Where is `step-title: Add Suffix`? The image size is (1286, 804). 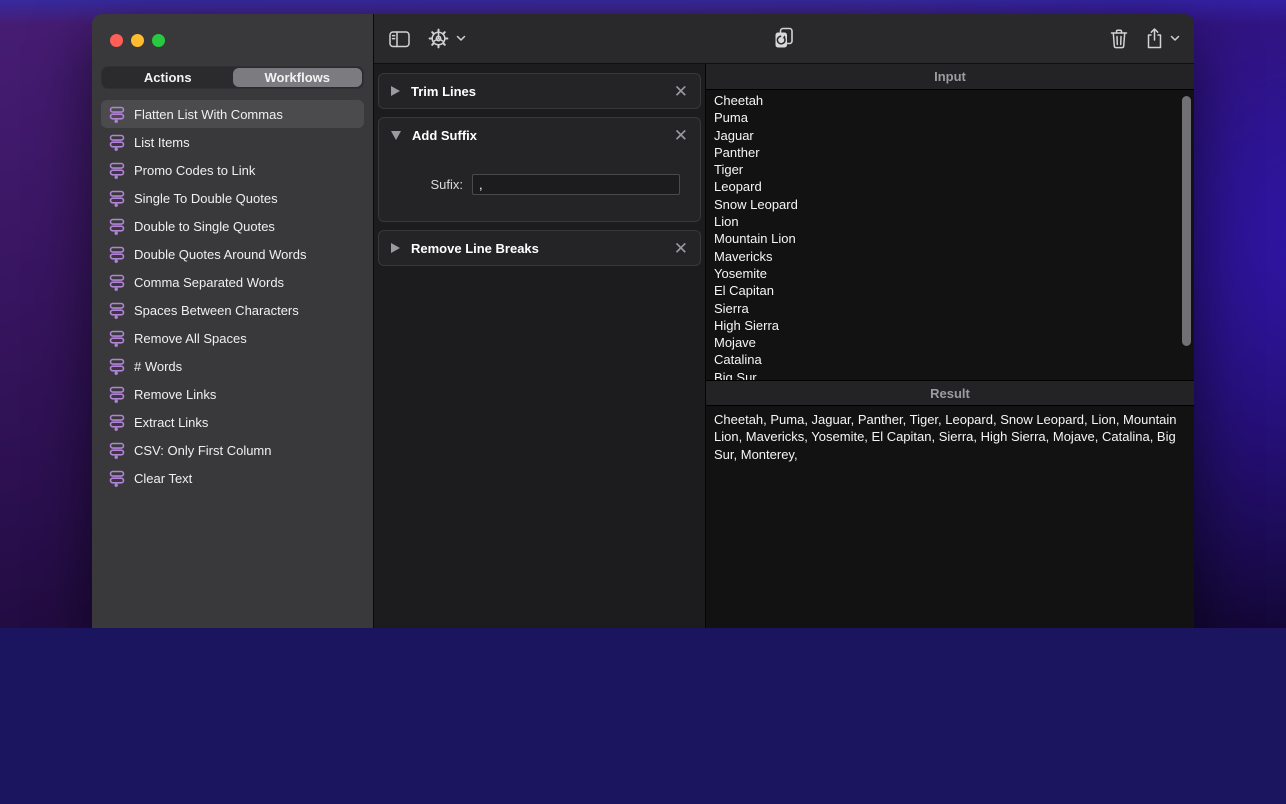 step-title: Add Suffix is located at coordinates (444, 135).